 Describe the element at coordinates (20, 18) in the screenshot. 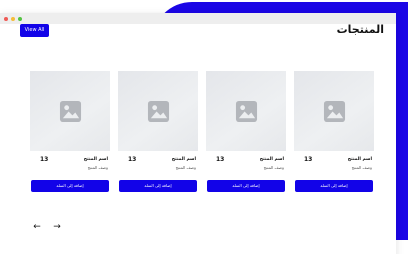

I see `maximize-window-dot` at that location.